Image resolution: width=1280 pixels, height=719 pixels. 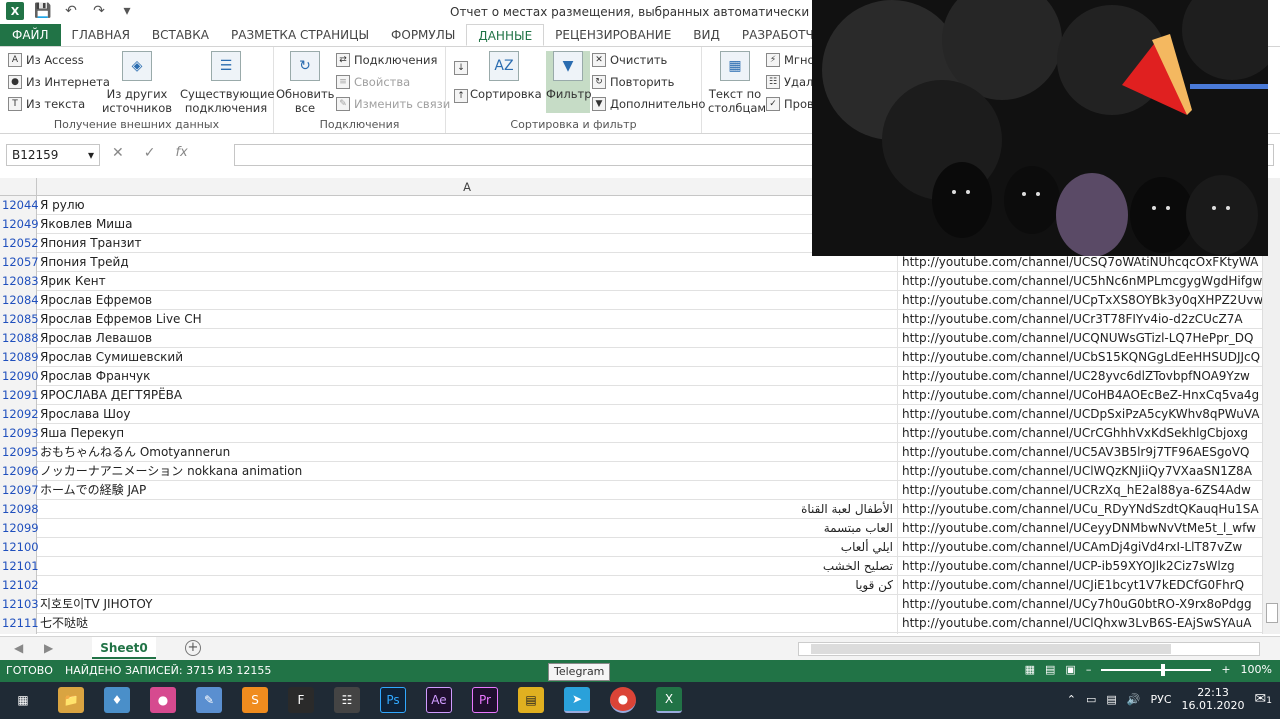 I want to click on row-number: 12049, so click(x=19, y=224).